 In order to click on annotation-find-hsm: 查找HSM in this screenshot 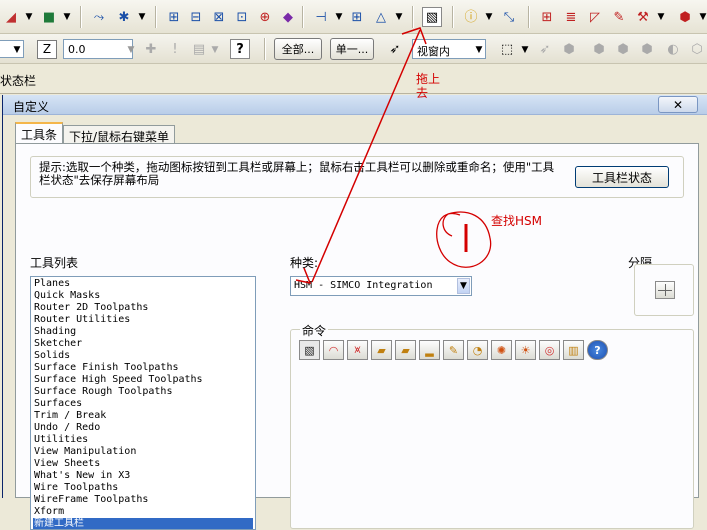, I will do `click(516, 221)`.